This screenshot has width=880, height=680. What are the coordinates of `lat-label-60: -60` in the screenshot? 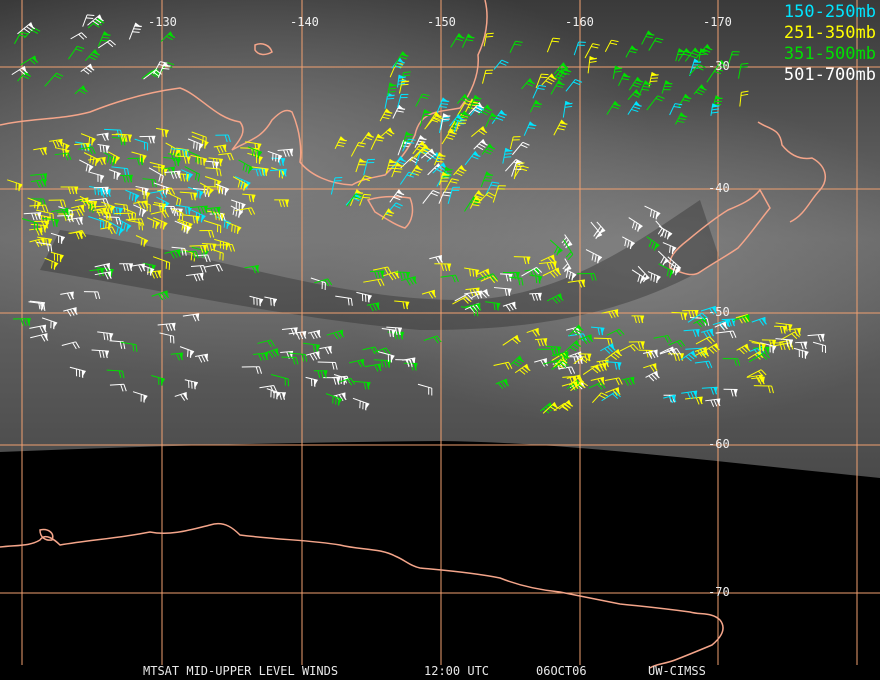 It's located at (719, 444).